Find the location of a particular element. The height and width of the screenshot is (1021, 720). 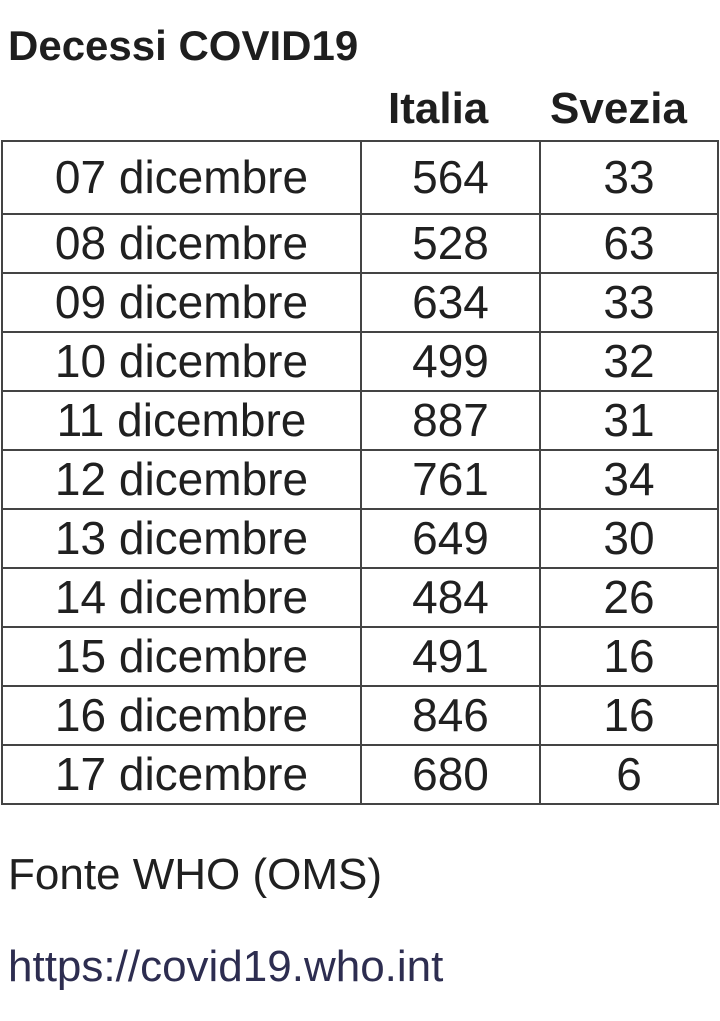

svezia-cell: 34 is located at coordinates (629, 479).